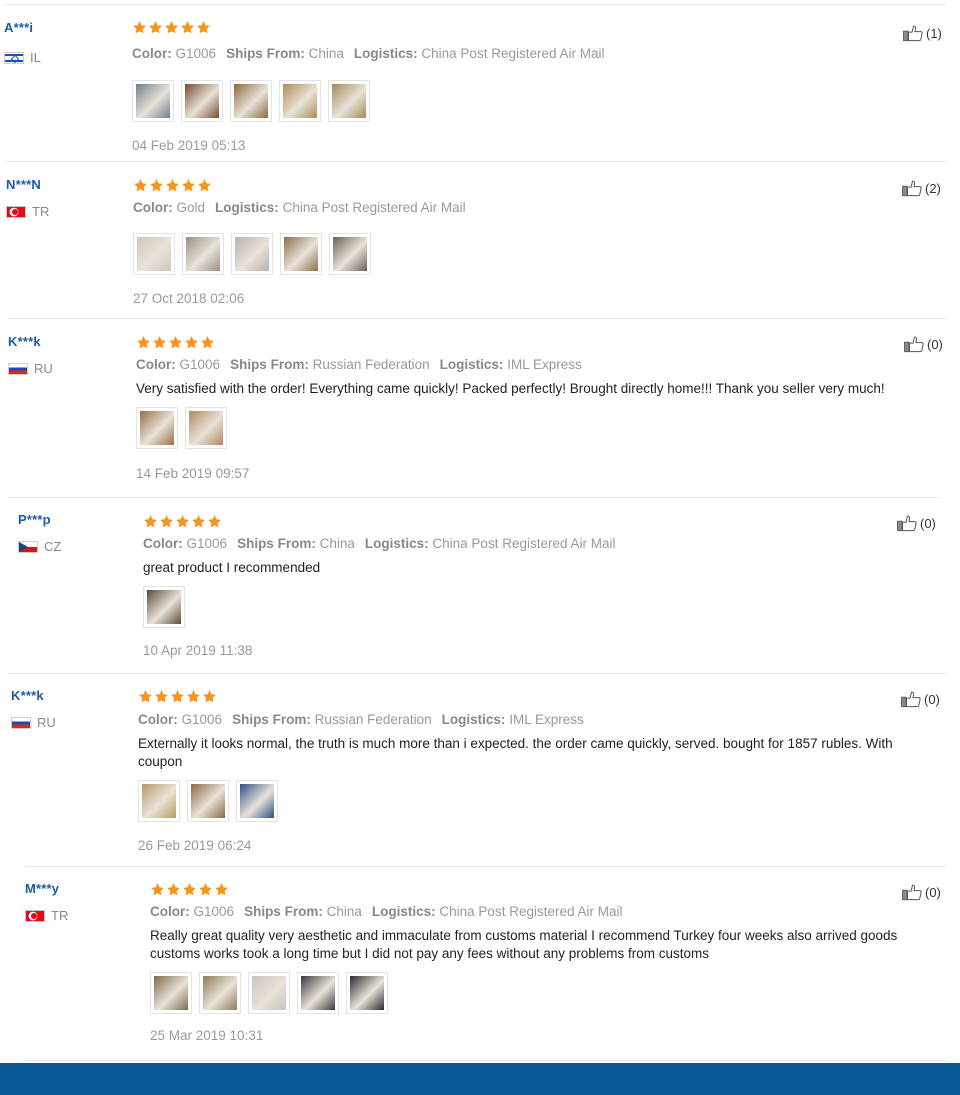  I want to click on reviewer-name: A***i, so click(18, 27).